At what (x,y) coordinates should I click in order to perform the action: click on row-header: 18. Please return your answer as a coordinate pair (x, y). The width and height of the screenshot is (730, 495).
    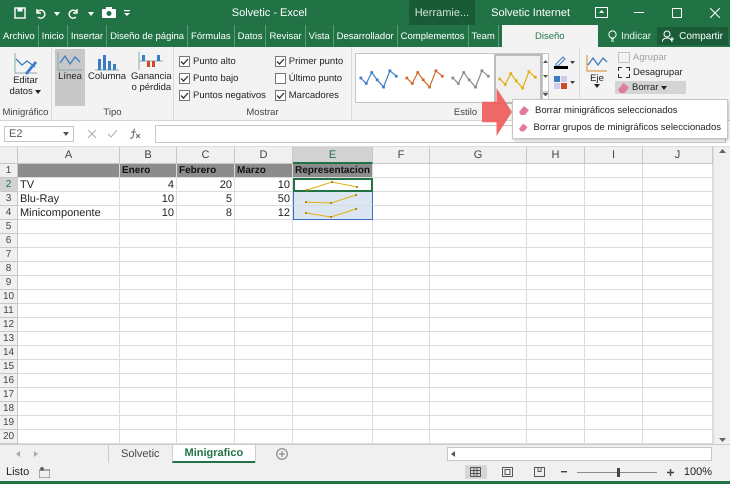
    Looking at the image, I should click on (9, 409).